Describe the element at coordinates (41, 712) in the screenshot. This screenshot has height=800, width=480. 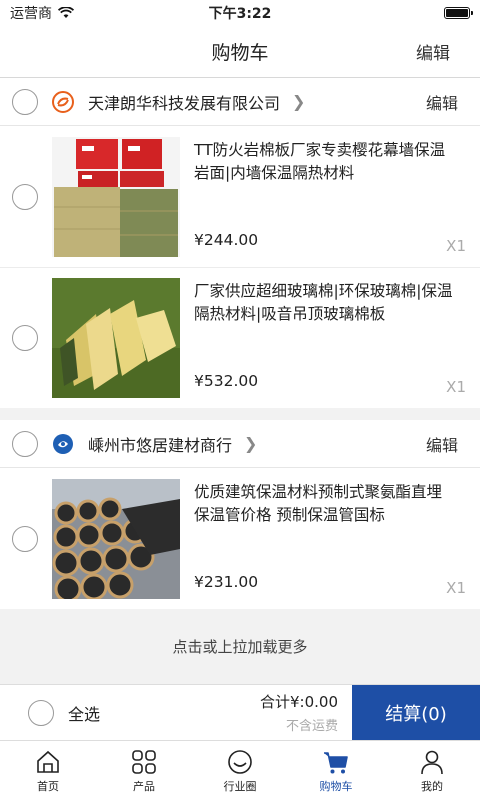
I see `select-all-radio` at that location.